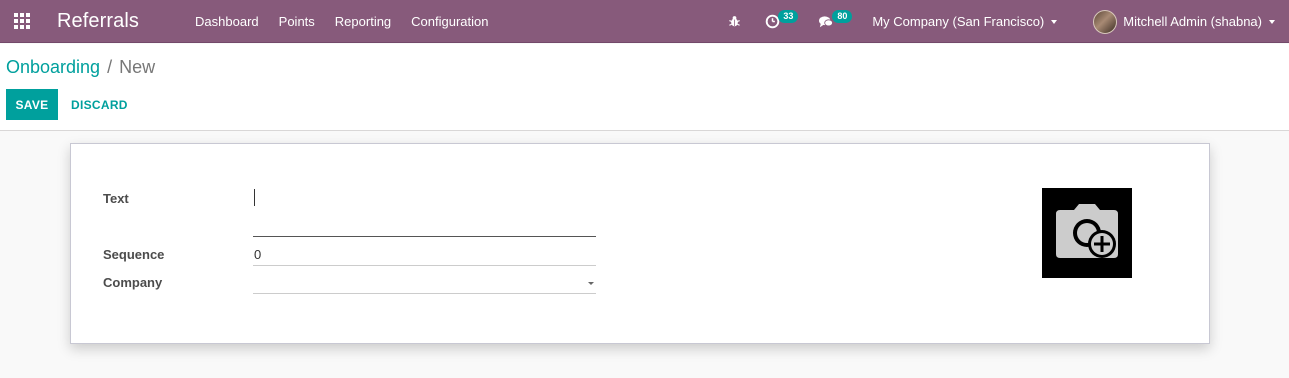 This screenshot has width=1289, height=378. What do you see at coordinates (297, 21) in the screenshot?
I see `menu-item-points: Points` at bounding box center [297, 21].